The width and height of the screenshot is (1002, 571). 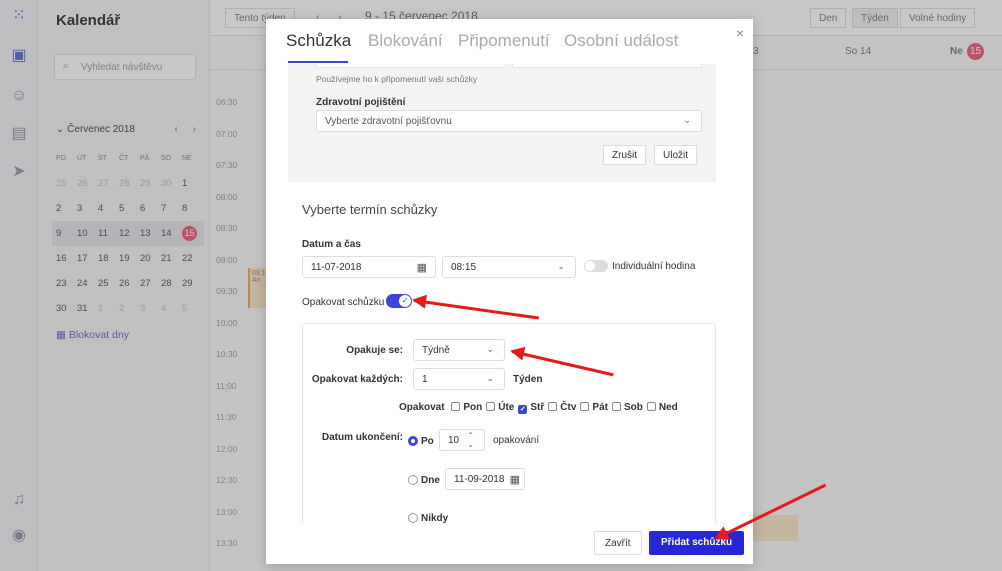 I want to click on add-appointment-button: Přidat schůzku, so click(x=697, y=543).